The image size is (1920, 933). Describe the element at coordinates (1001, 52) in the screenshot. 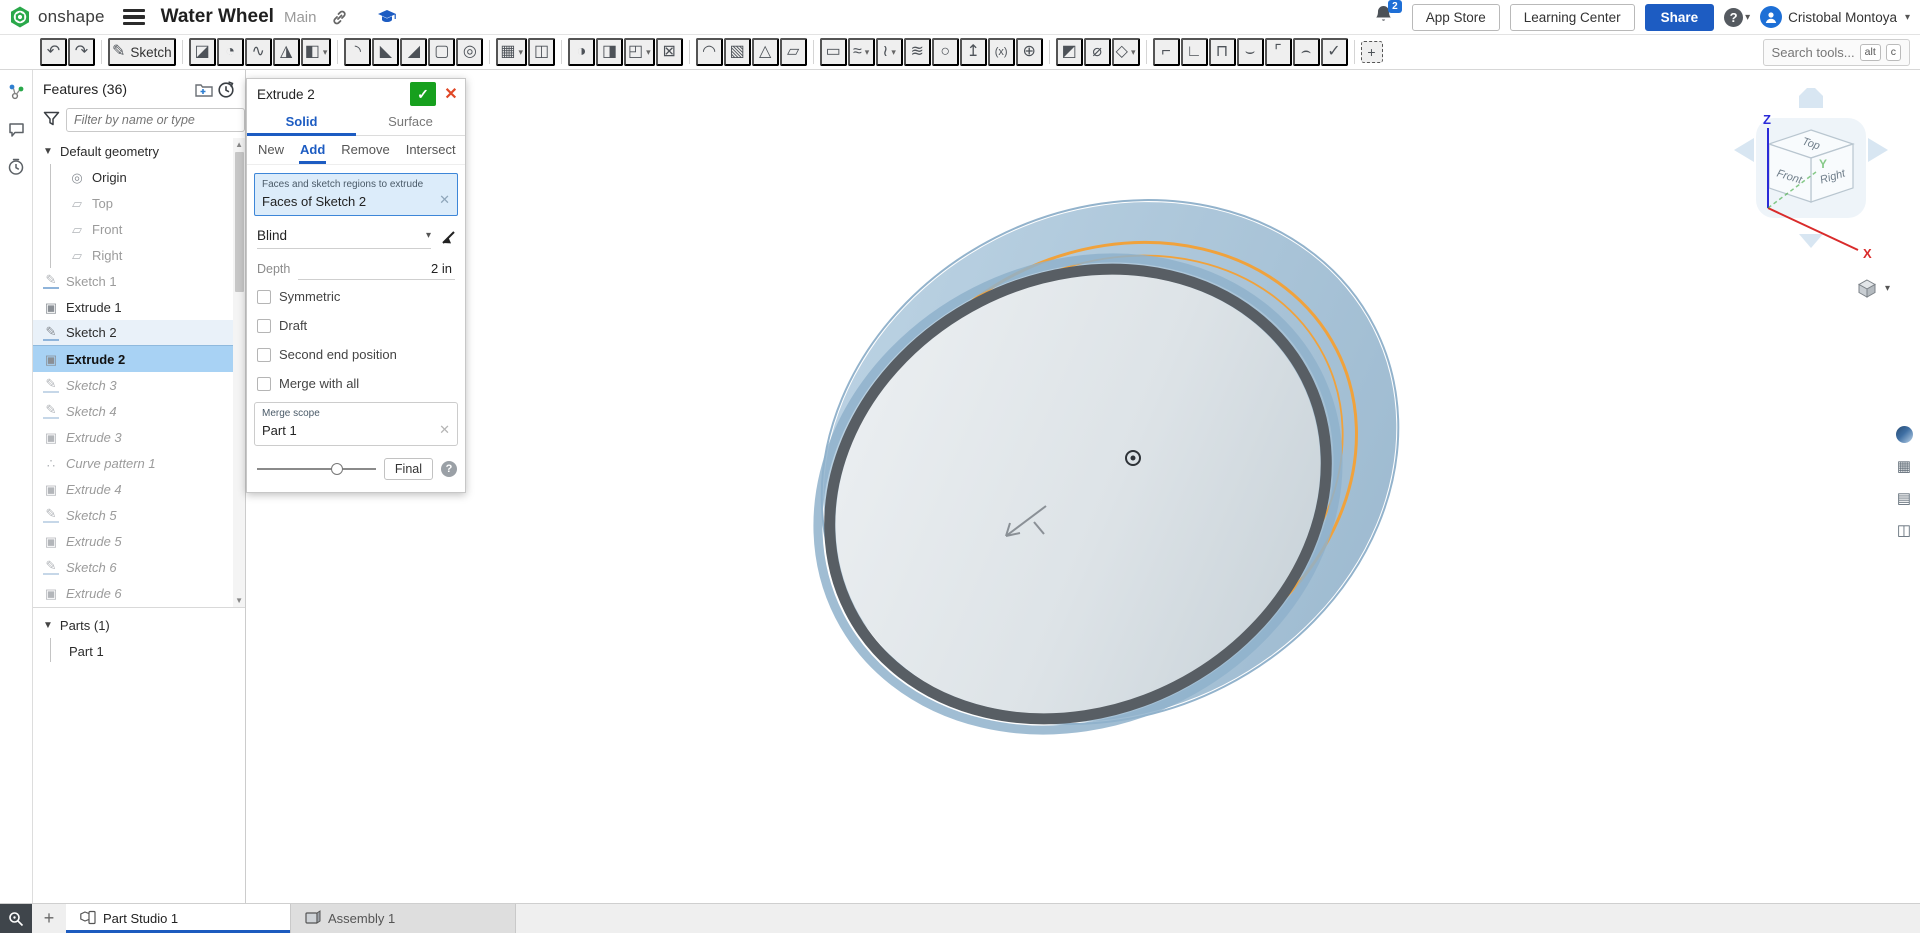

I see `variable-button: (x)` at that location.